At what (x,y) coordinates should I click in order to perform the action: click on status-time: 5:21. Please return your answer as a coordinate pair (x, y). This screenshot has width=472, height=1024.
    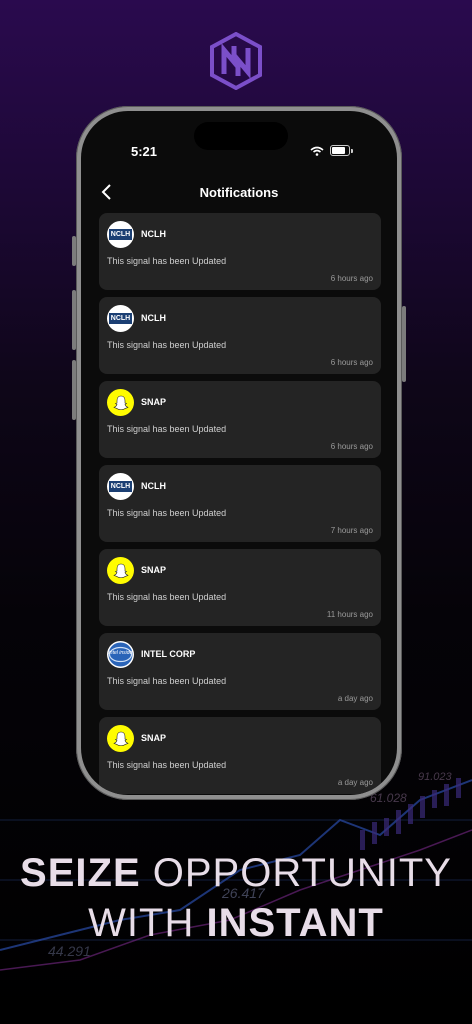
    Looking at the image, I should click on (144, 151).